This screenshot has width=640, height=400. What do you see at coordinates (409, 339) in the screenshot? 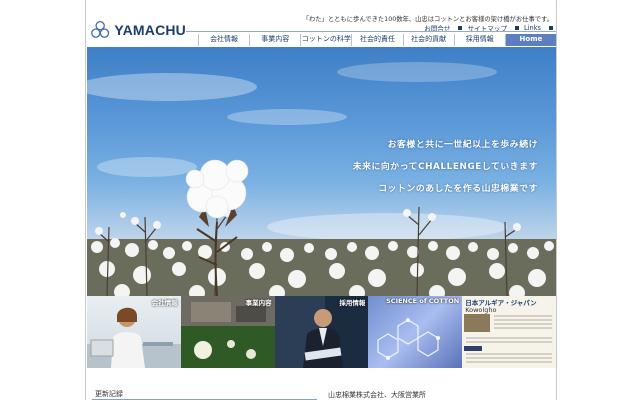
I see `molecule-image` at bounding box center [409, 339].